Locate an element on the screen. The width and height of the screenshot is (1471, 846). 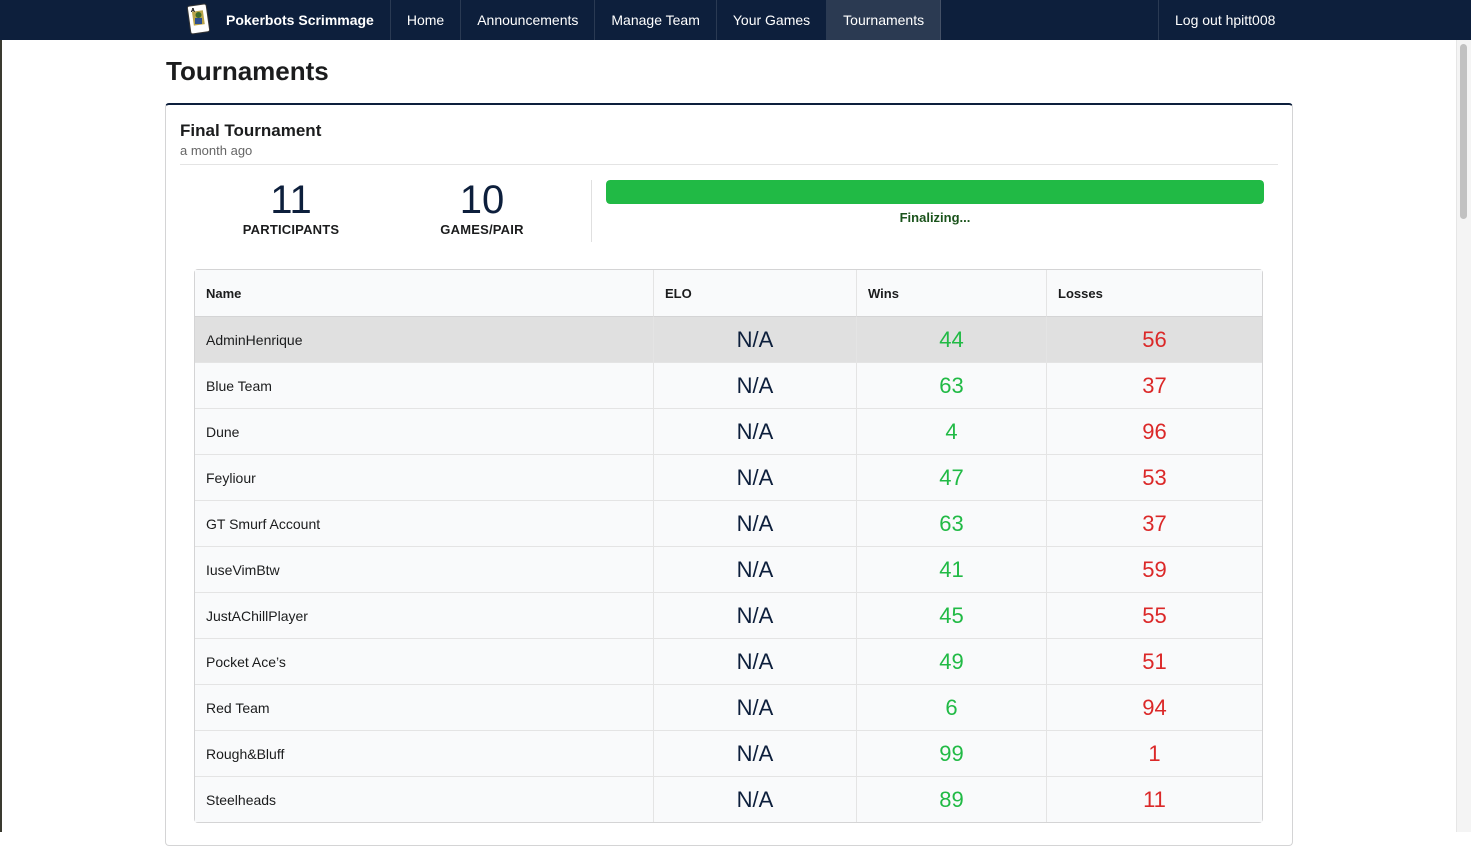
progress-bar is located at coordinates (935, 192).